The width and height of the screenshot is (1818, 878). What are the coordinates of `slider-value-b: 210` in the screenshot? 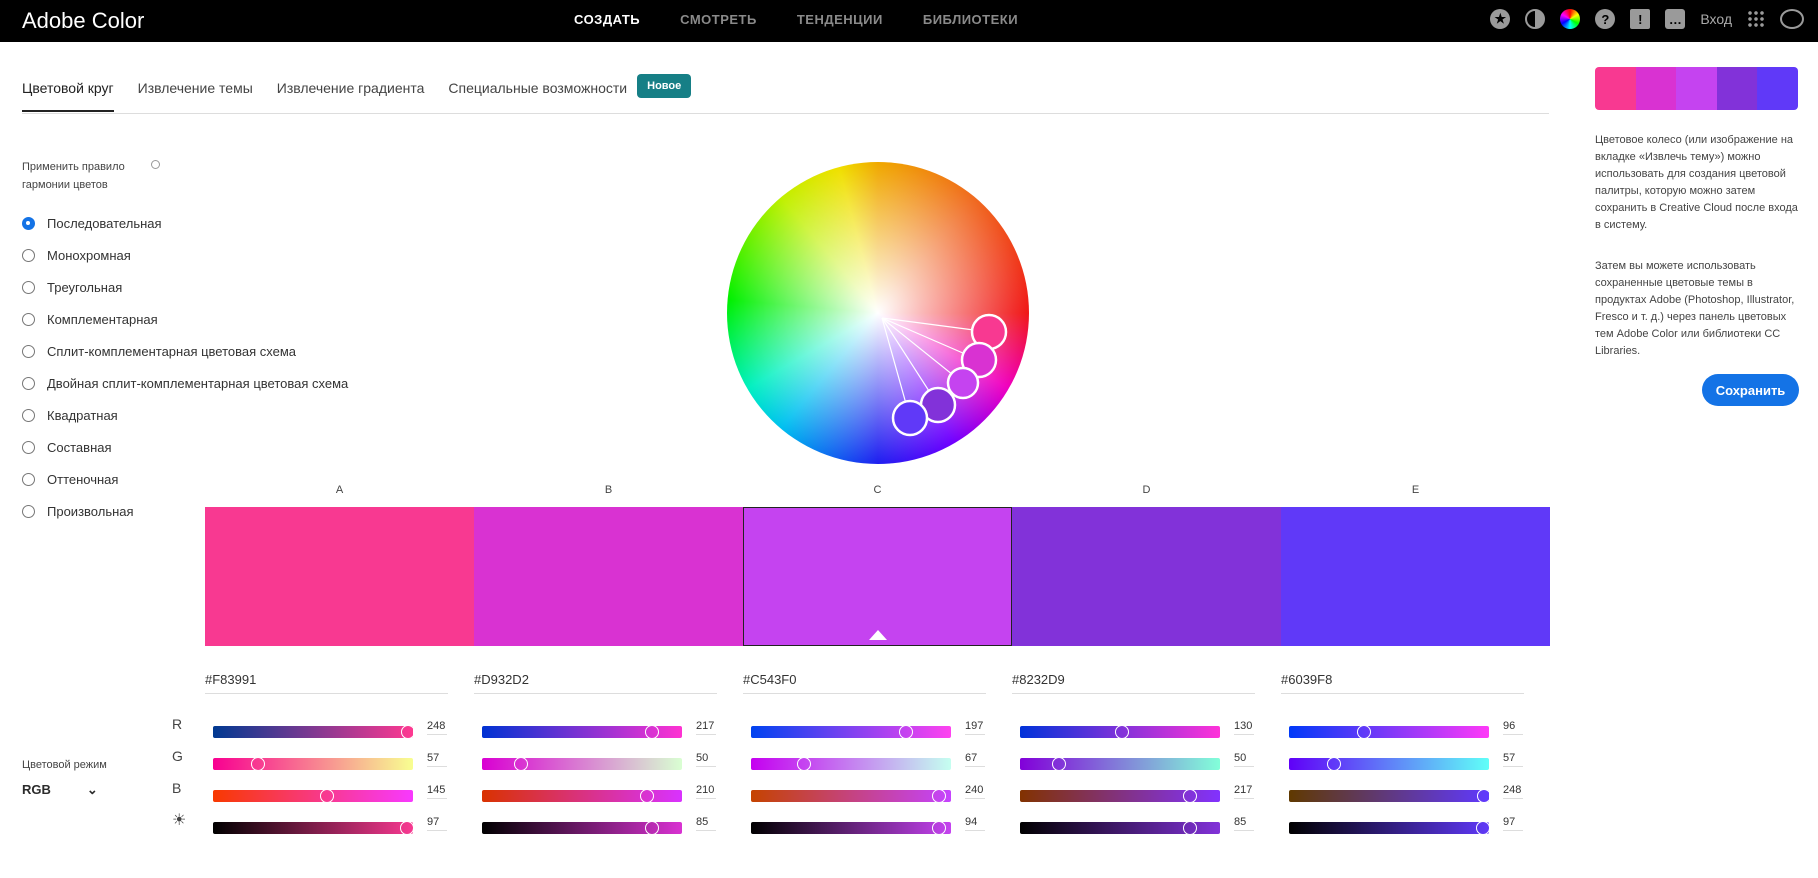 It's located at (706, 791).